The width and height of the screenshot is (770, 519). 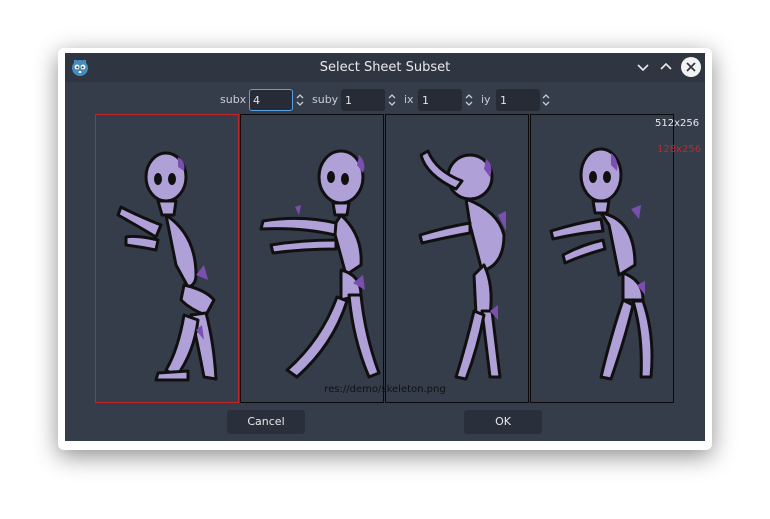 I want to click on cancel-button: Cancel, so click(x=266, y=422).